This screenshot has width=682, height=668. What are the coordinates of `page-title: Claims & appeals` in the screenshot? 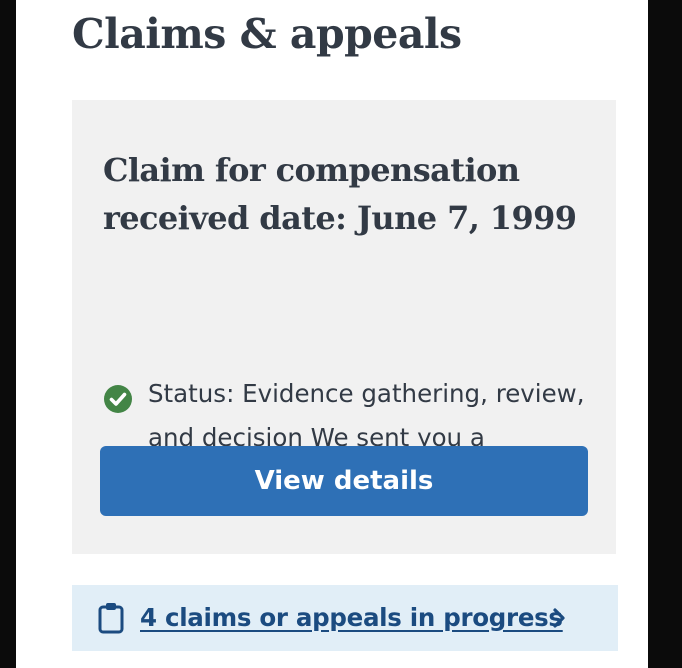 It's located at (267, 34).